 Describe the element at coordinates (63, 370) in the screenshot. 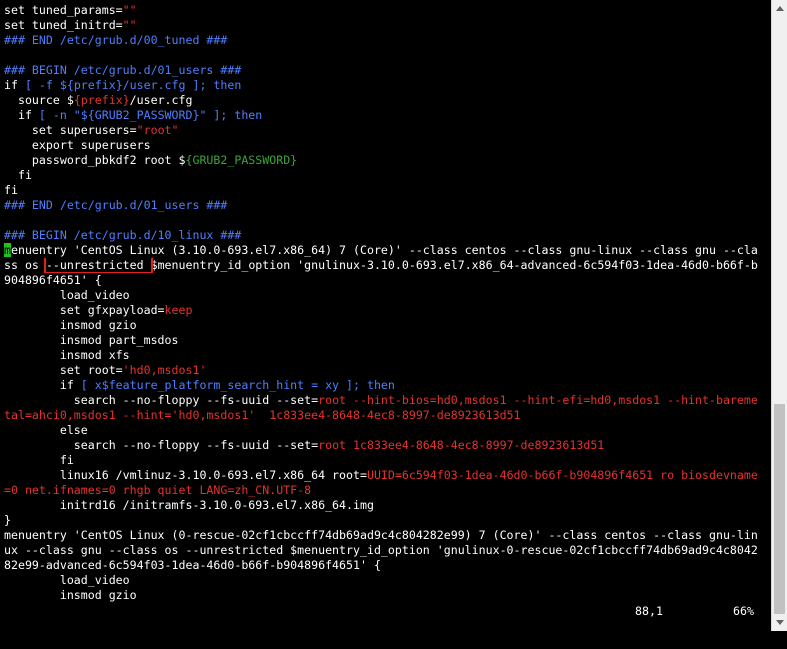

I see `code-token: set root=` at that location.